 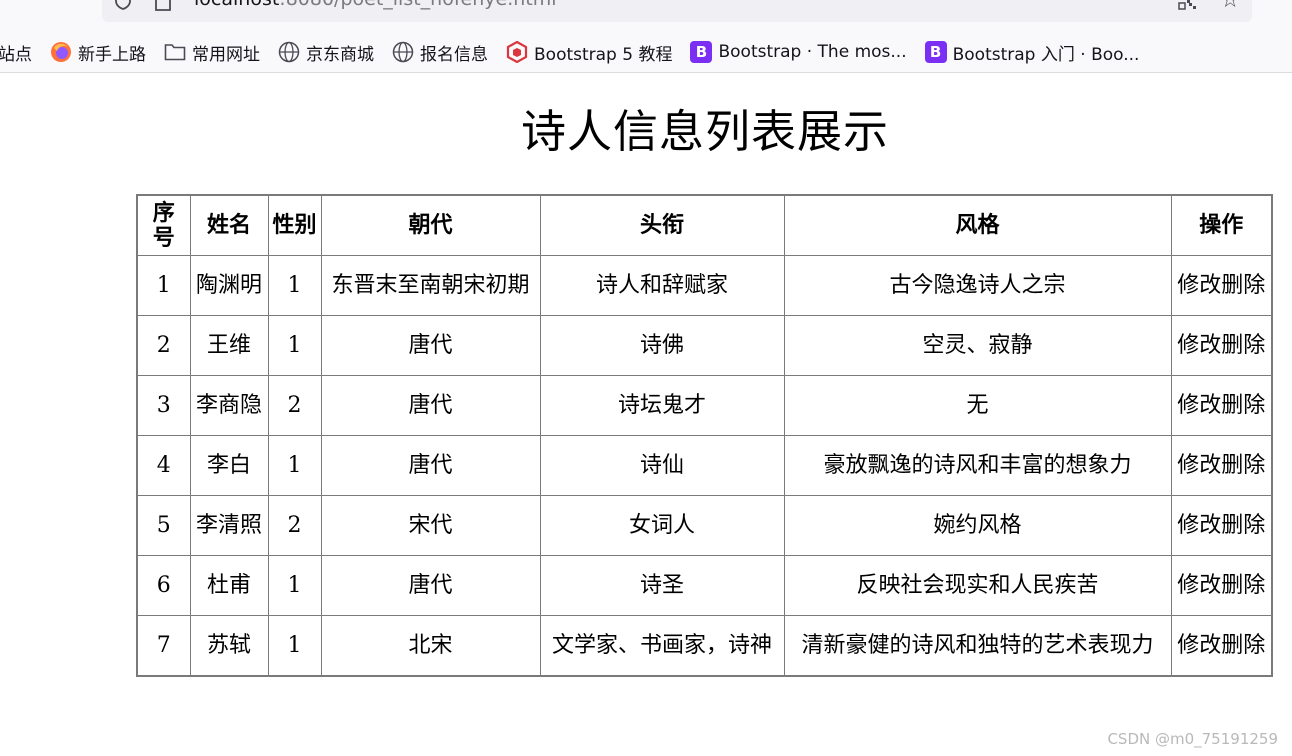 I want to click on cell-name: 苏轼, so click(x=229, y=646).